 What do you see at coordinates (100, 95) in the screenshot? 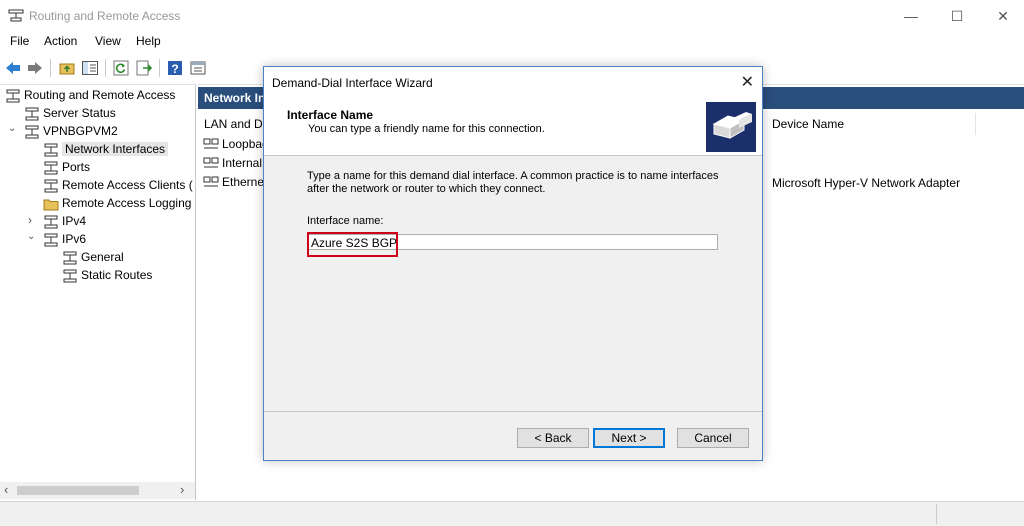
I see `tree-item-label: Routing and Remote Access` at bounding box center [100, 95].